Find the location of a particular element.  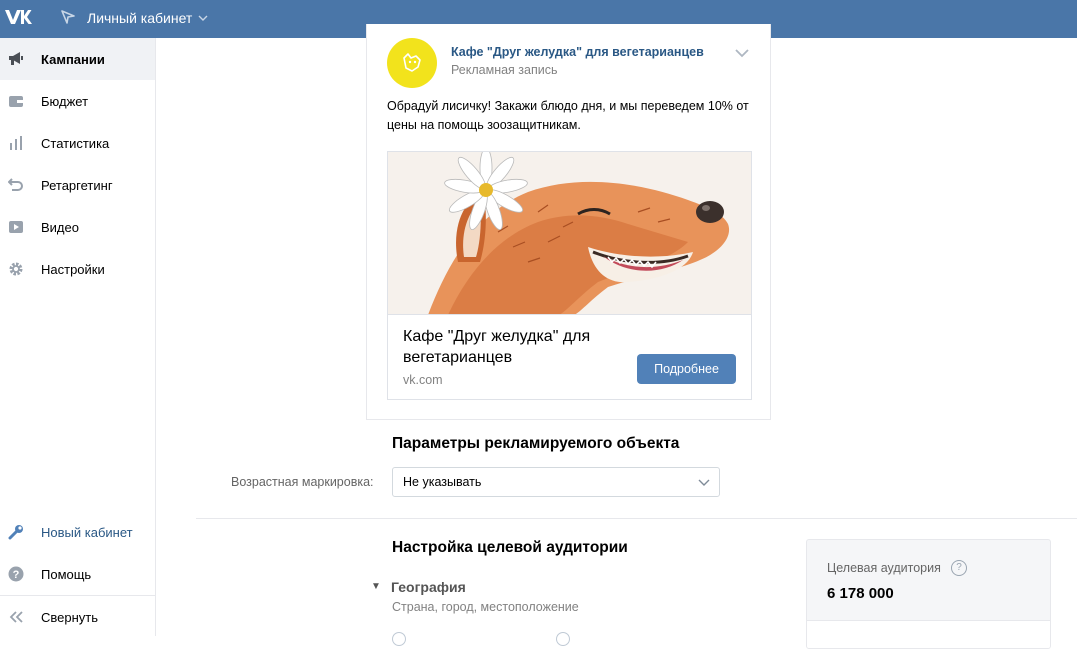

target-audience-box: Целевая аудитория ? 6 178 000 is located at coordinates (928, 594).